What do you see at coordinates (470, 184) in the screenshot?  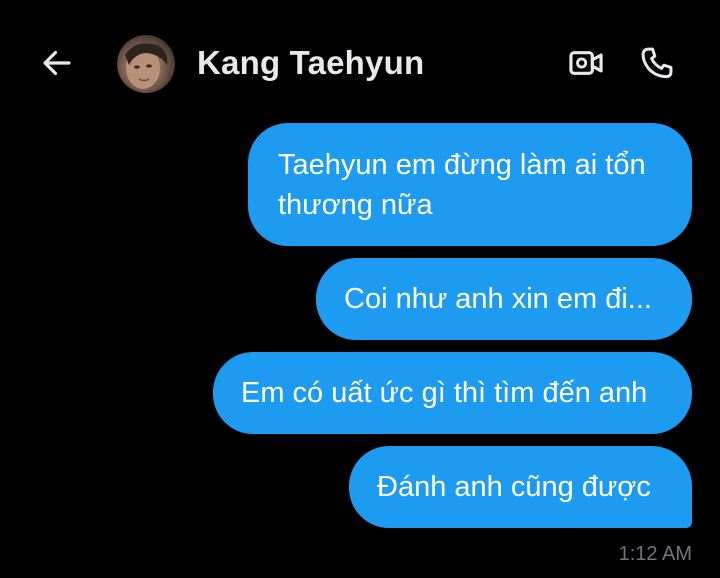 I see `message-bubble: Taehyun em đừng làm ai tổn thương nữa` at bounding box center [470, 184].